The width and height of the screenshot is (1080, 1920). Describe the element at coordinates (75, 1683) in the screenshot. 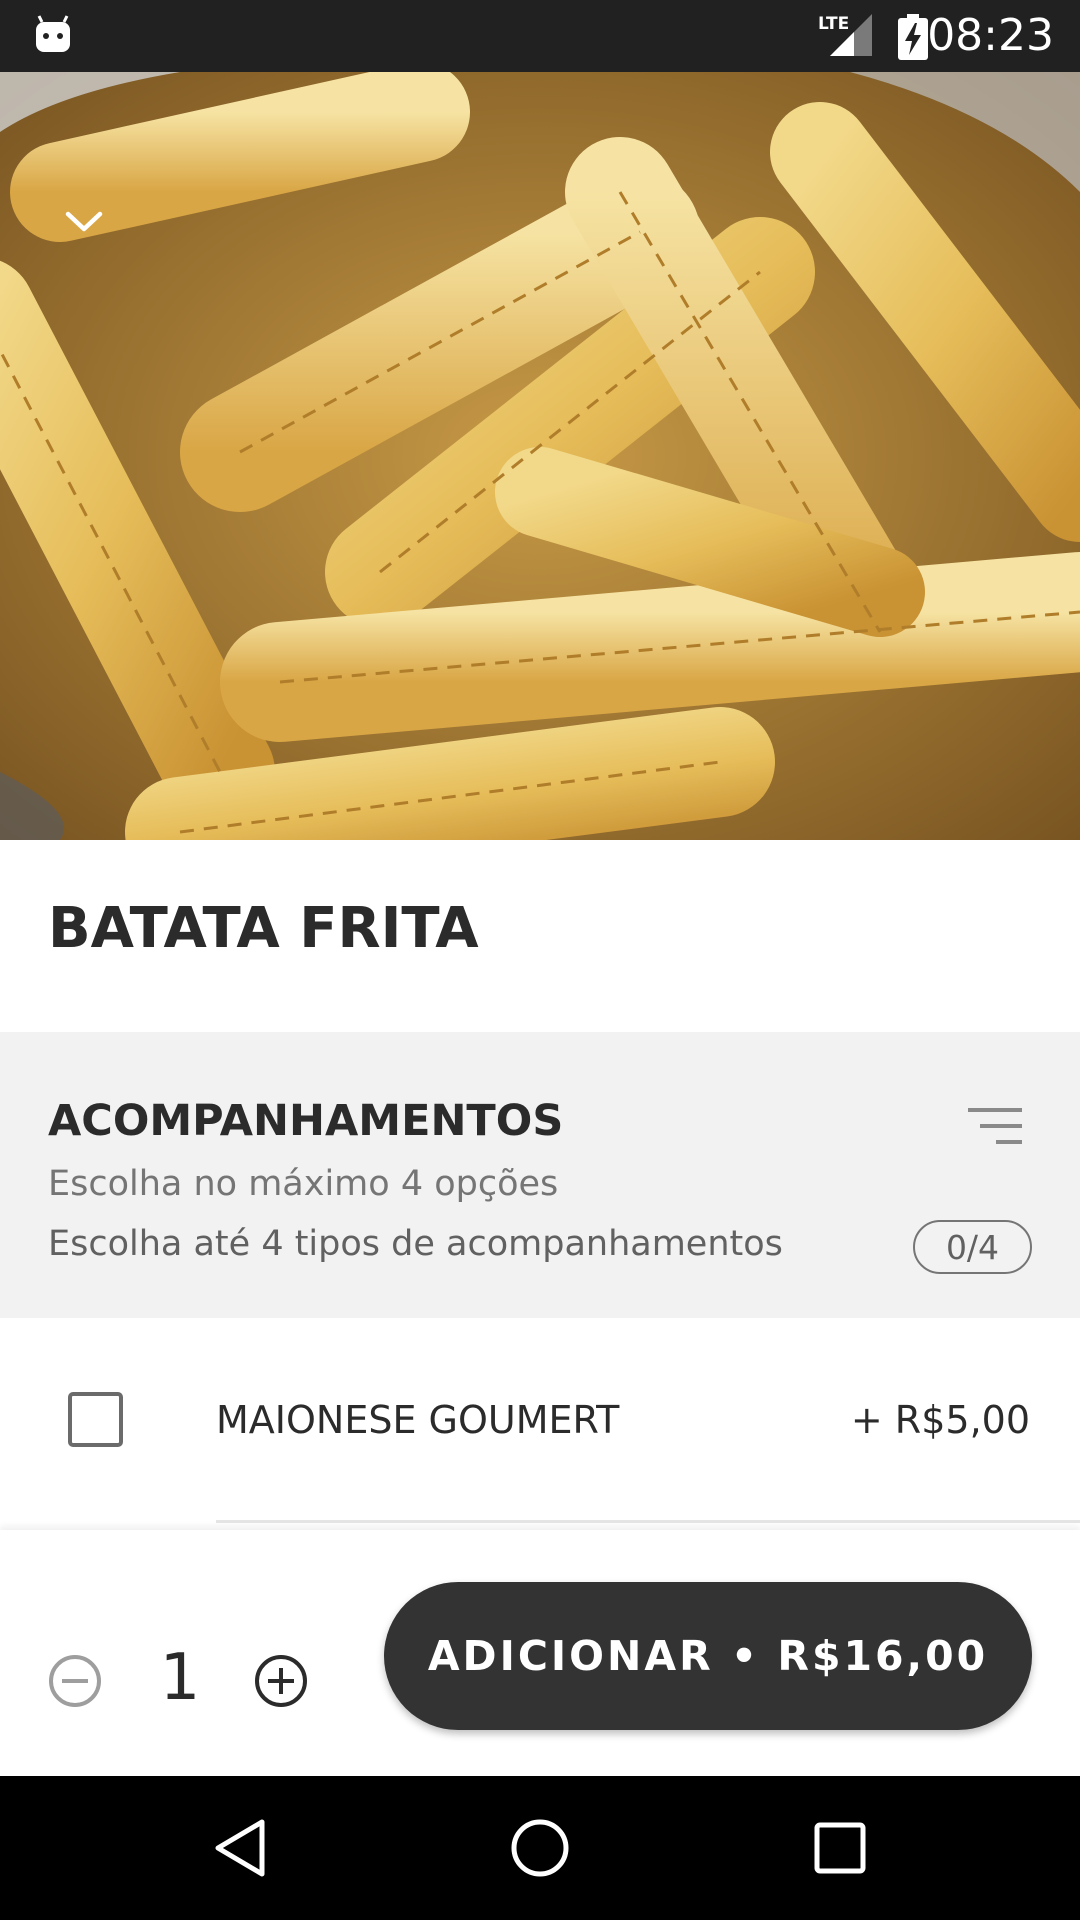

I see `minus-circle-icon` at that location.